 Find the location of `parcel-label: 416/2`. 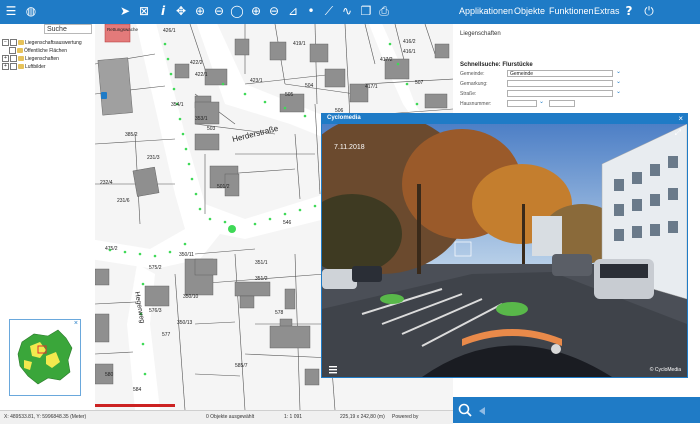

parcel-label: 416/2 is located at coordinates (409, 42).